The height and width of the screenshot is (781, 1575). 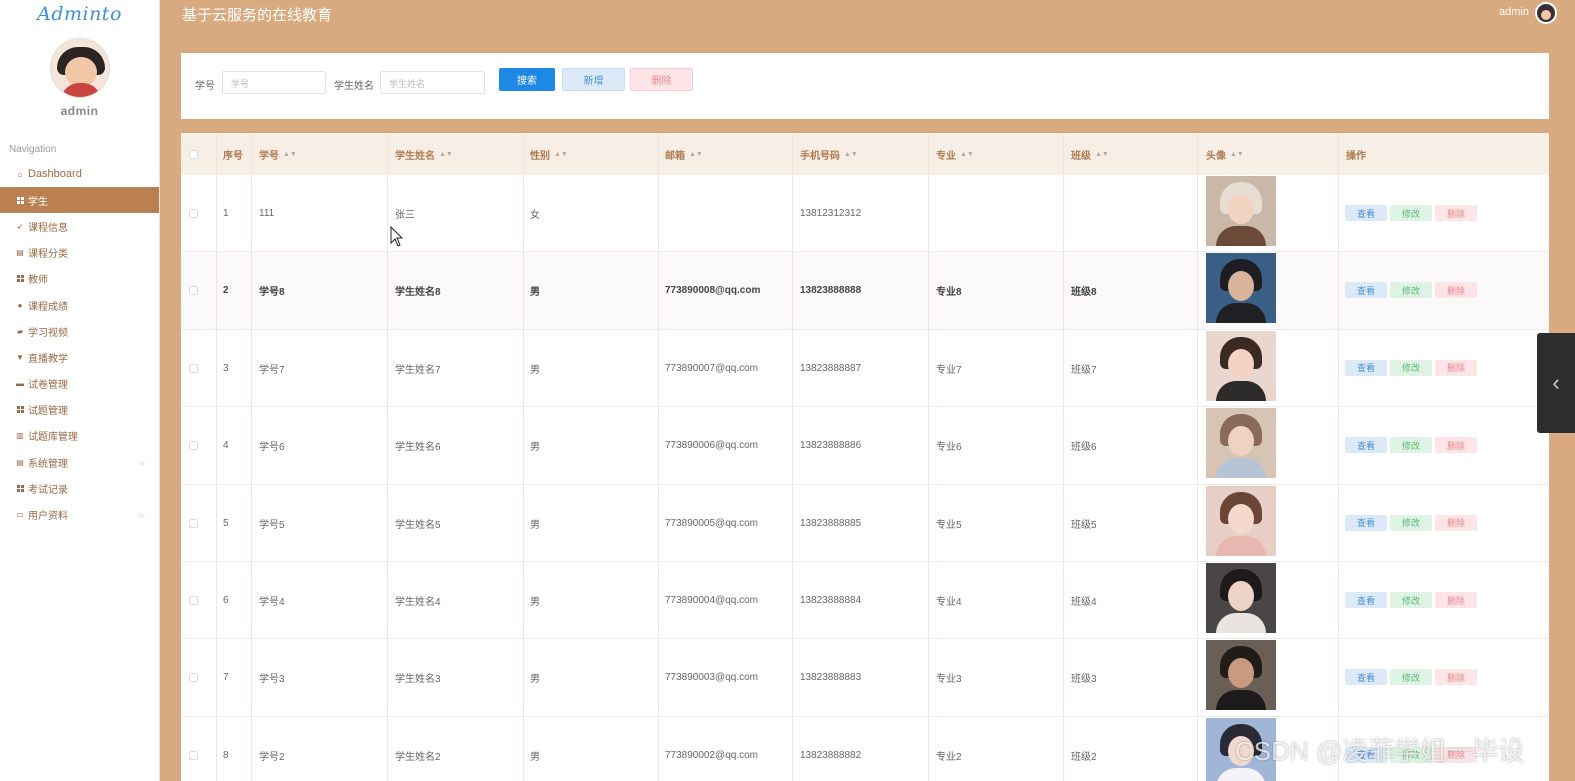 I want to click on sidebar-item-label: 考试记录, so click(x=48, y=490).